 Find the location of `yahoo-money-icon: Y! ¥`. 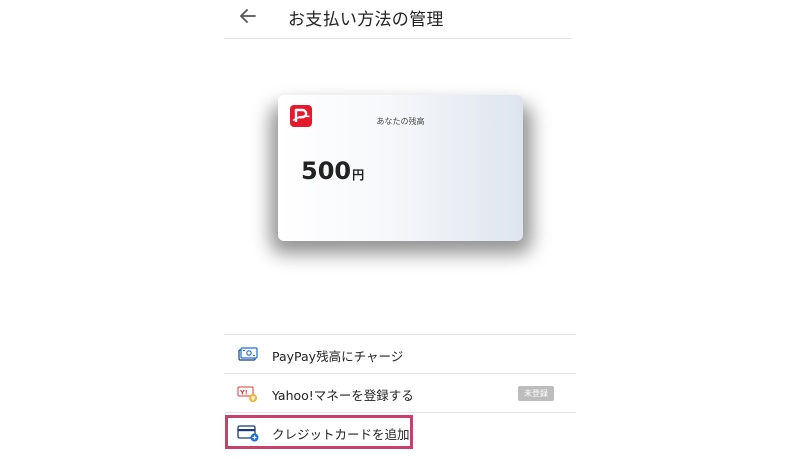

yahoo-money-icon: Y! ¥ is located at coordinates (248, 394).